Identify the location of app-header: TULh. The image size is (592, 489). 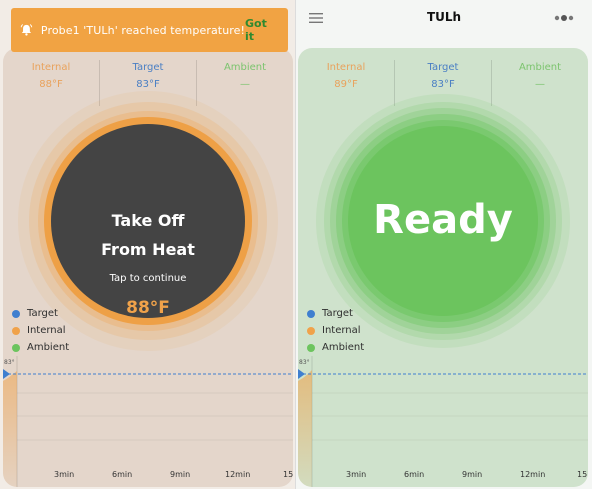
(444, 18).